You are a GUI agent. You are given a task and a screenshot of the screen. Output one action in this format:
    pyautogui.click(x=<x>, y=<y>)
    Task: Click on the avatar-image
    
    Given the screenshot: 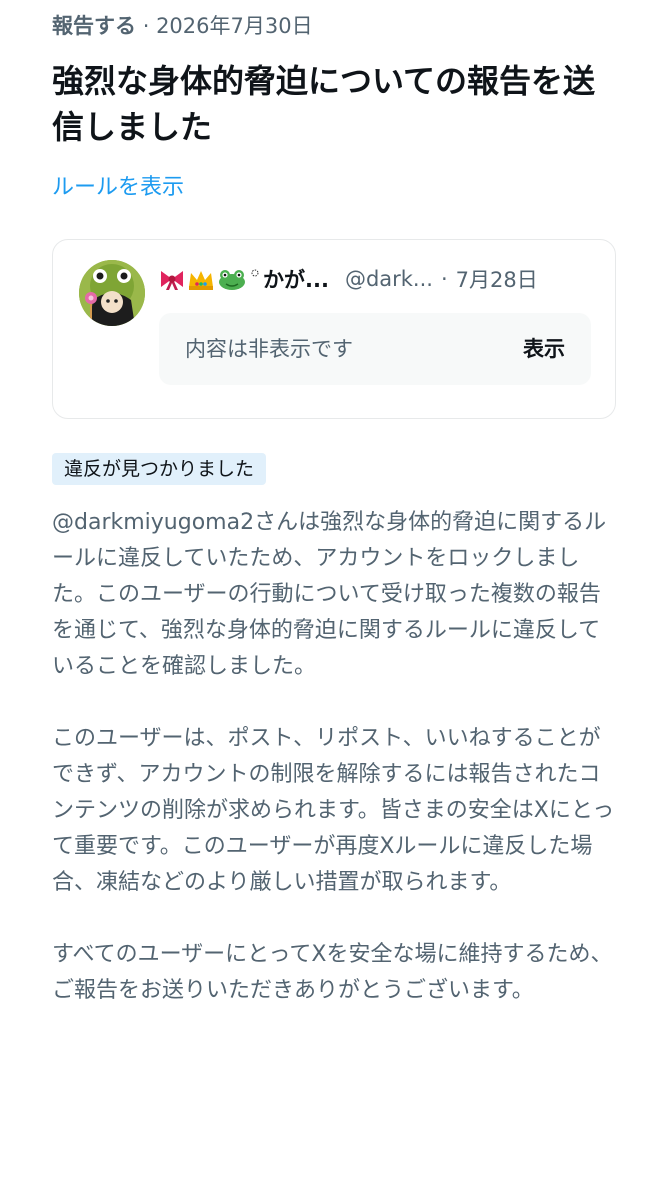 What is the action you would take?
    pyautogui.click(x=112, y=293)
    